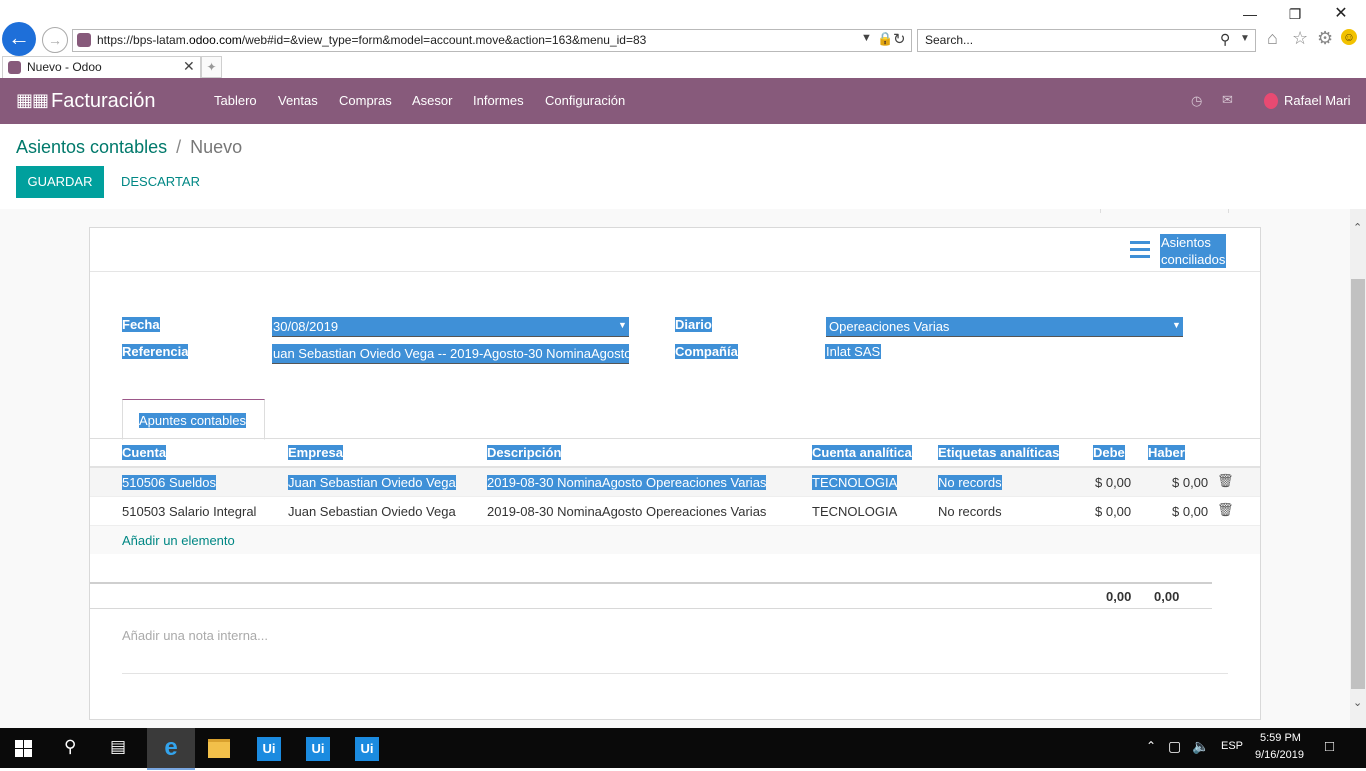 The image size is (1366, 771). What do you see at coordinates (1295, 14) in the screenshot?
I see `restore-icon: ❐` at bounding box center [1295, 14].